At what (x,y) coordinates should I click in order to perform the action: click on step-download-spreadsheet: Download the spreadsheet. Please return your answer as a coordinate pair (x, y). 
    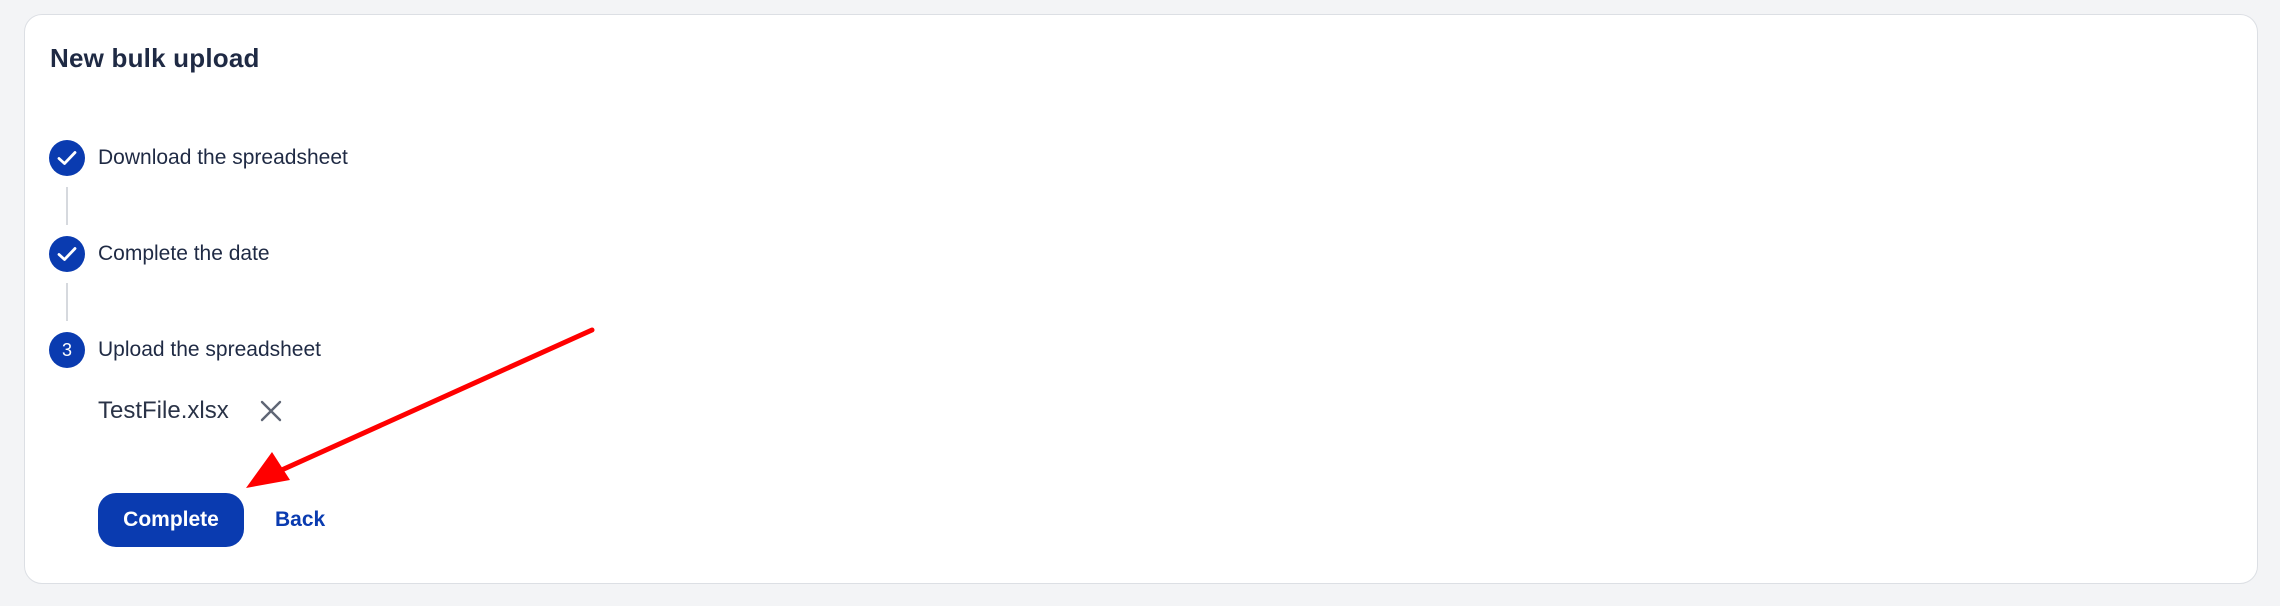
    Looking at the image, I should click on (198, 158).